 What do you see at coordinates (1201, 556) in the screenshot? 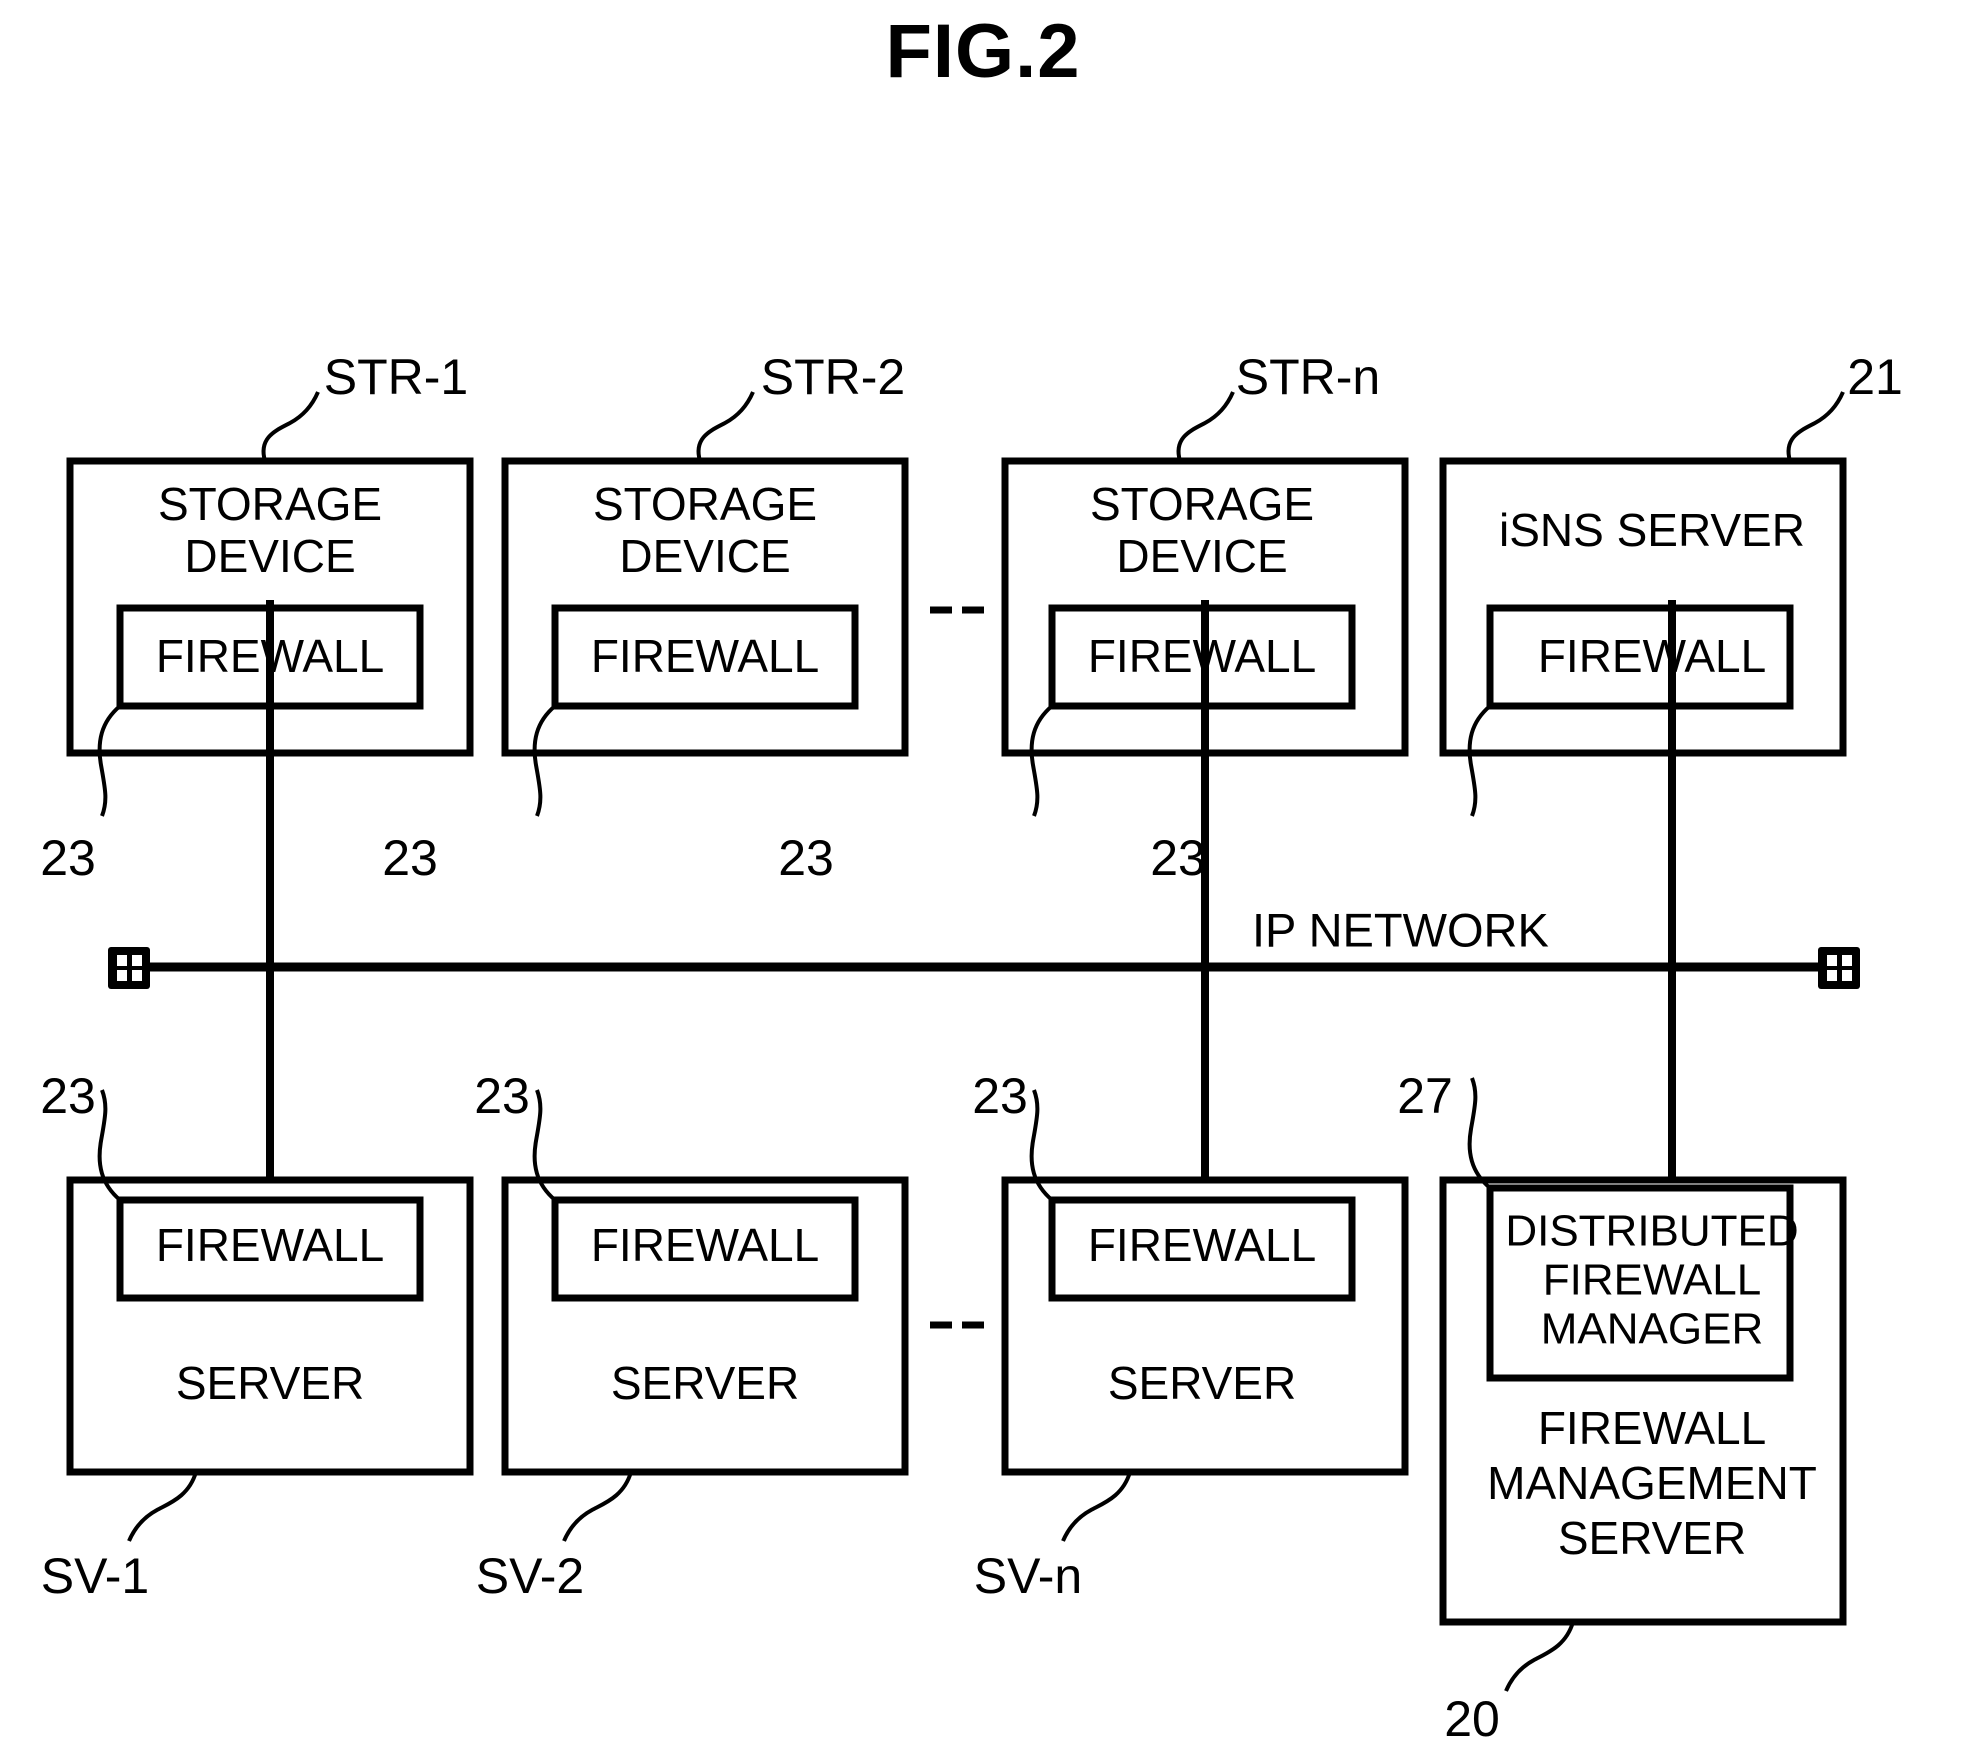
I see `str-n-title-line2: DEVICE` at bounding box center [1201, 556].